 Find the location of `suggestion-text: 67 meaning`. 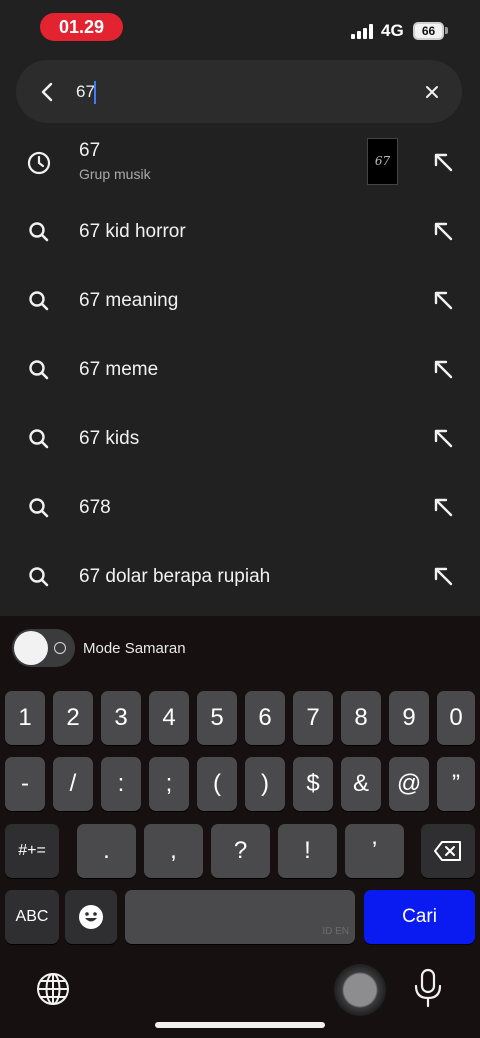

suggestion-text: 67 meaning is located at coordinates (129, 300).